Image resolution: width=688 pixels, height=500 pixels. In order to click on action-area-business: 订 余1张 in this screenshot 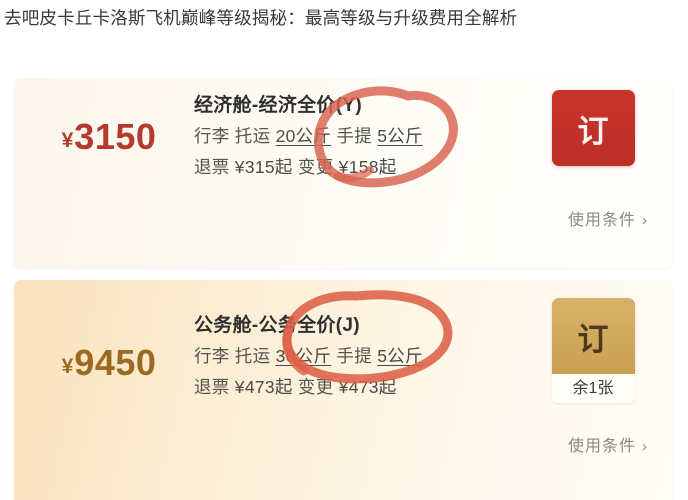, I will do `click(593, 350)`.